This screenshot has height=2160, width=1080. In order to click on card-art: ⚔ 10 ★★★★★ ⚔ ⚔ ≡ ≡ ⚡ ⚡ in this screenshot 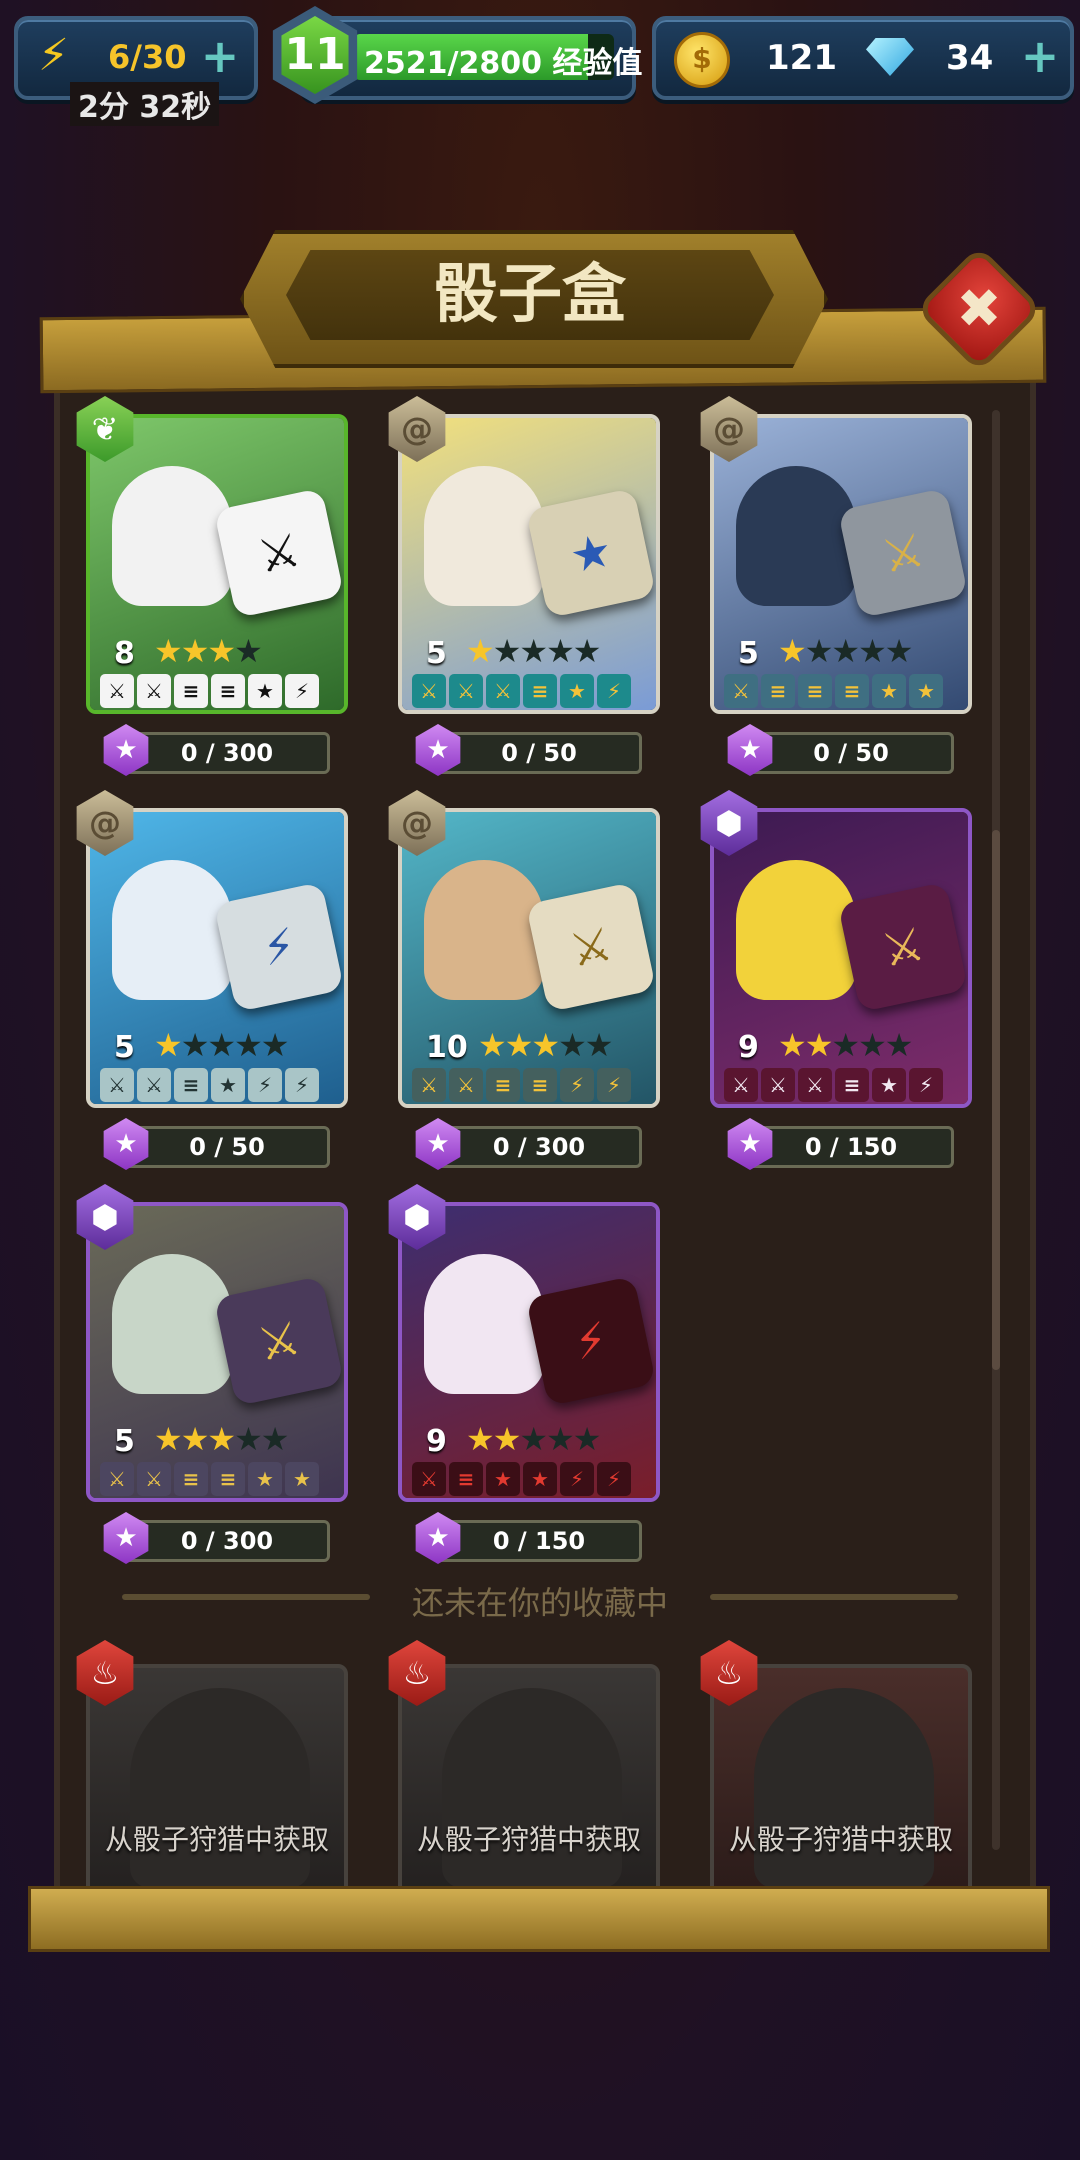, I will do `click(529, 958)`.